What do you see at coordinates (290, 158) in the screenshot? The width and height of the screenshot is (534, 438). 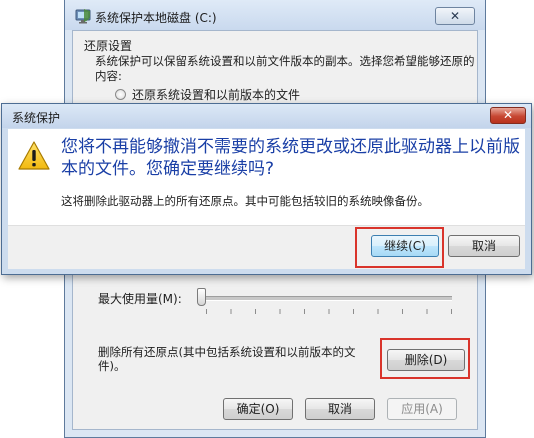 I see `confirm-headline: 您将不再能够撤消不需要的系统更改或还原此驱动器上以前版本的文件。您确定要继续吗?` at bounding box center [290, 158].